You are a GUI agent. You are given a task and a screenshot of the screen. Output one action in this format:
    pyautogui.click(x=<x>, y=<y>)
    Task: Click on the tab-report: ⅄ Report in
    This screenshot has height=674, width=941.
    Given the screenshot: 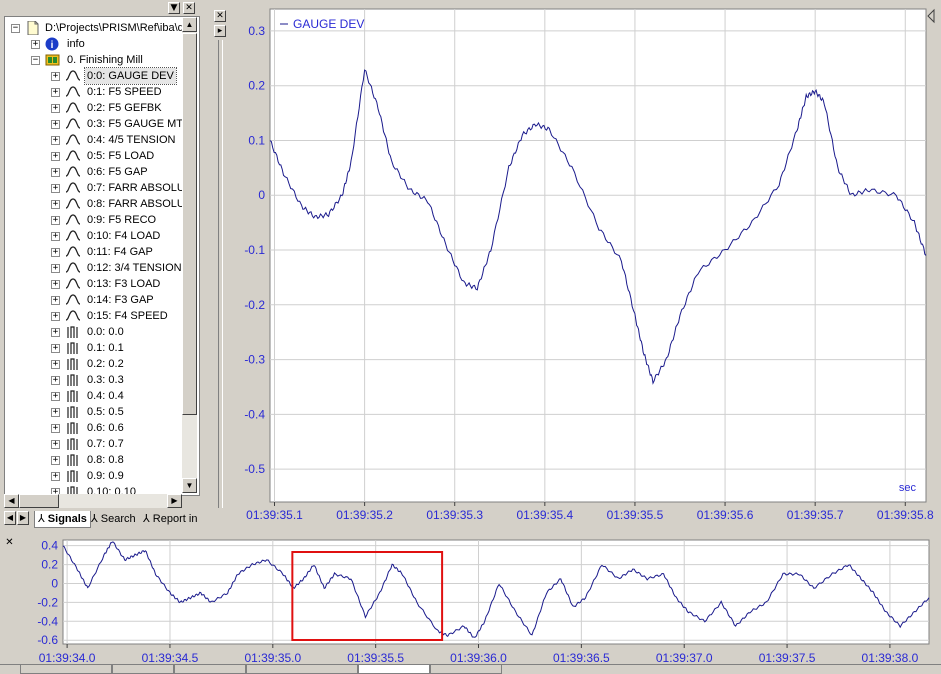 What is the action you would take?
    pyautogui.click(x=170, y=519)
    